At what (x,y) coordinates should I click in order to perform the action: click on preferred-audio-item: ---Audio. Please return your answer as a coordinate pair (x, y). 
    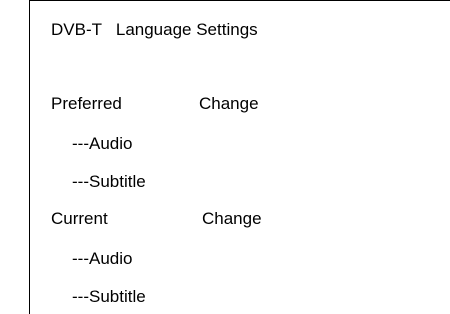
    Looking at the image, I should click on (102, 144).